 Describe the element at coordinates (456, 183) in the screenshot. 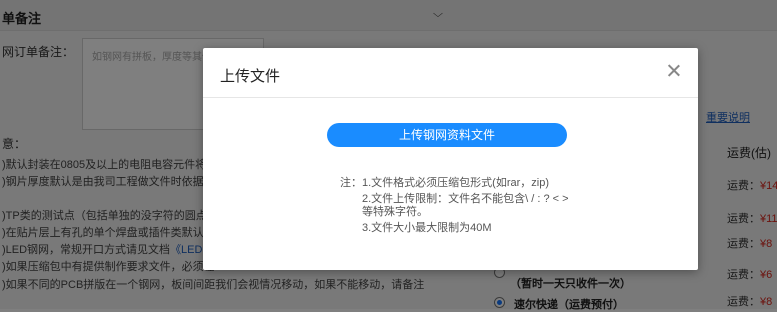

I see `upload-note-item: 1.文件格式必须压缩包形式(如rar，zip)` at that location.